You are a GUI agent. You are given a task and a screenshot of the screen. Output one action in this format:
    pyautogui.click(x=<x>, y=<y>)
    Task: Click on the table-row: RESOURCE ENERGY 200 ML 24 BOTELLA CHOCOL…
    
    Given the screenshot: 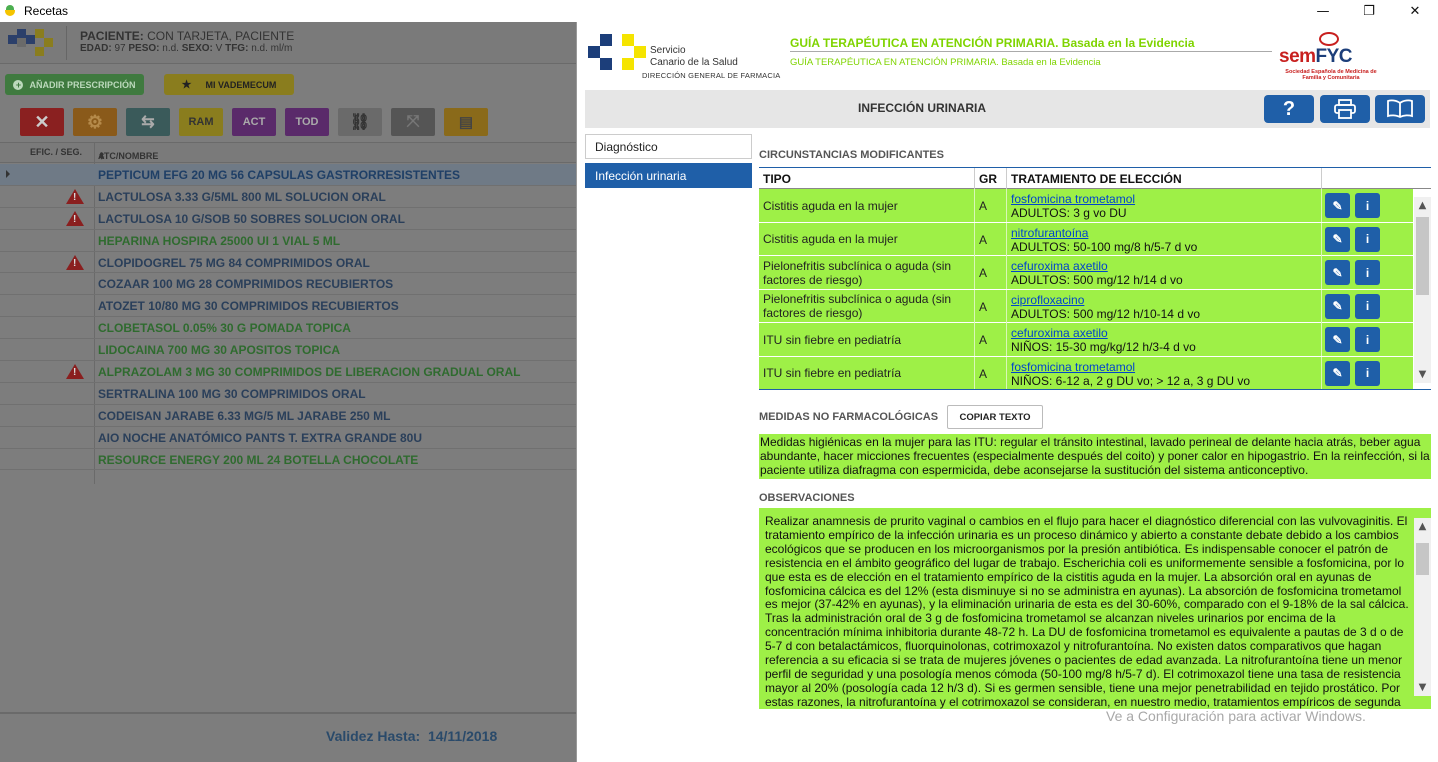 What is the action you would take?
    pyautogui.click(x=288, y=460)
    